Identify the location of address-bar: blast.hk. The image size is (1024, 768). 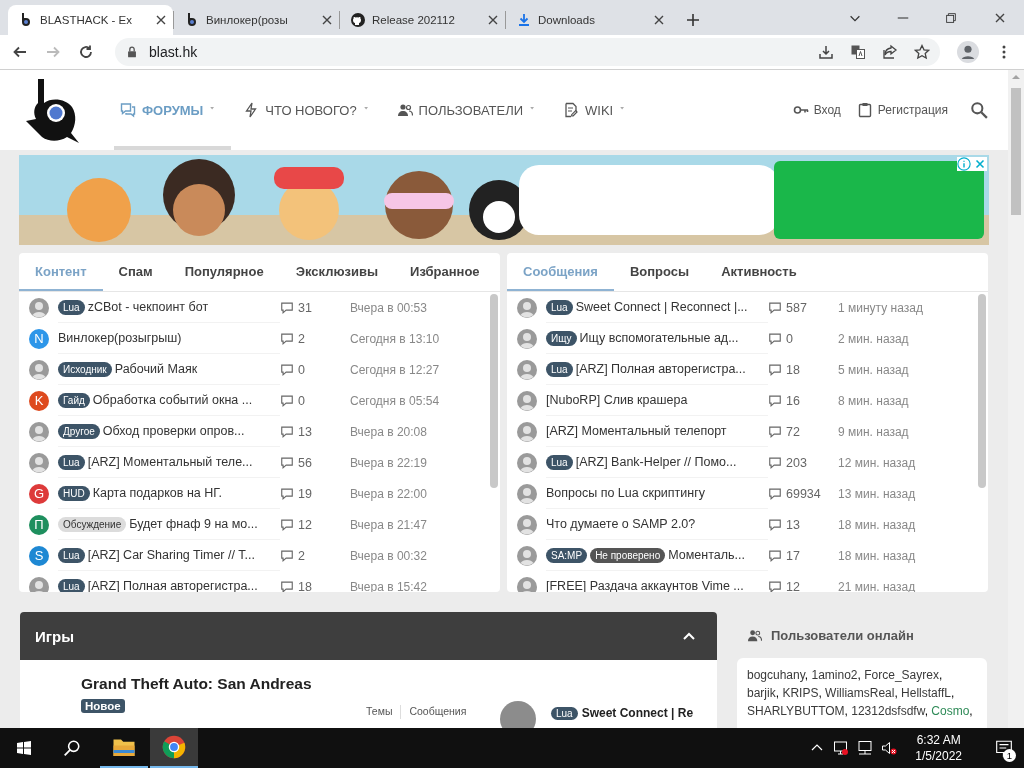
(527, 52).